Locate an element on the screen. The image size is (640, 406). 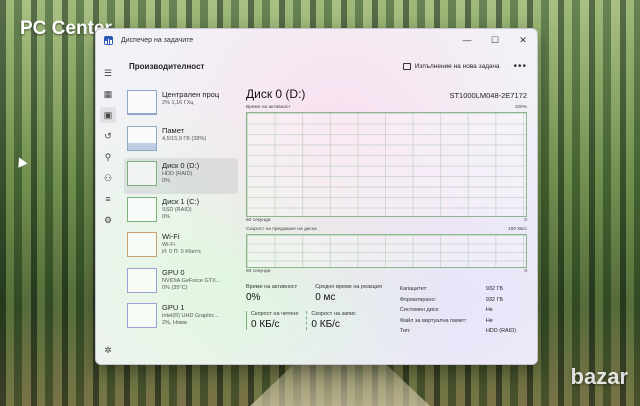
services-icon: ⚙ is located at coordinates (108, 220).